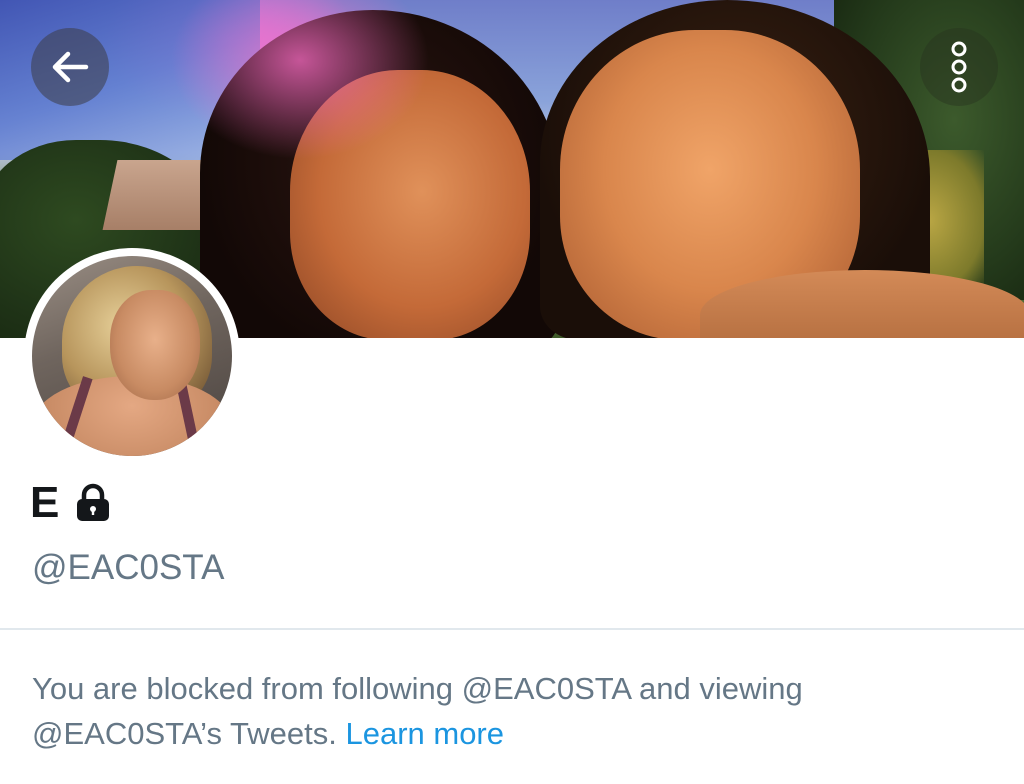  I want to click on arrow-left-icon, so click(70, 67).